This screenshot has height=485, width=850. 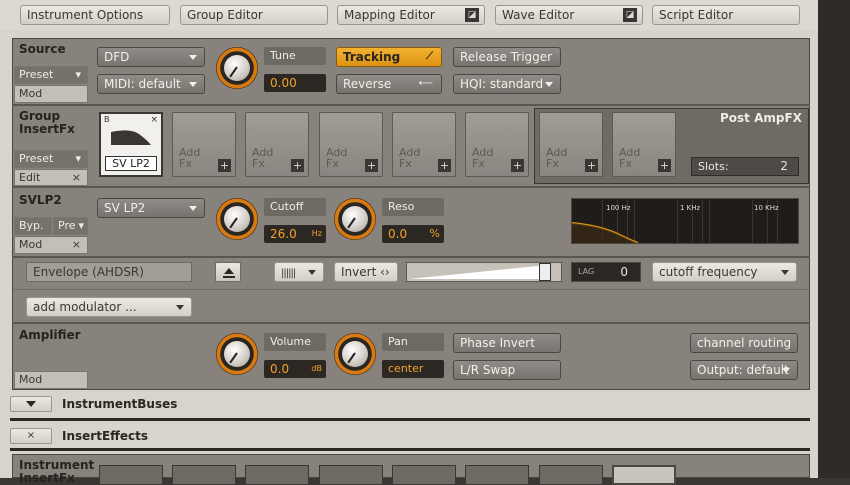 I want to click on invert-button: Invert ‹›, so click(x=366, y=272).